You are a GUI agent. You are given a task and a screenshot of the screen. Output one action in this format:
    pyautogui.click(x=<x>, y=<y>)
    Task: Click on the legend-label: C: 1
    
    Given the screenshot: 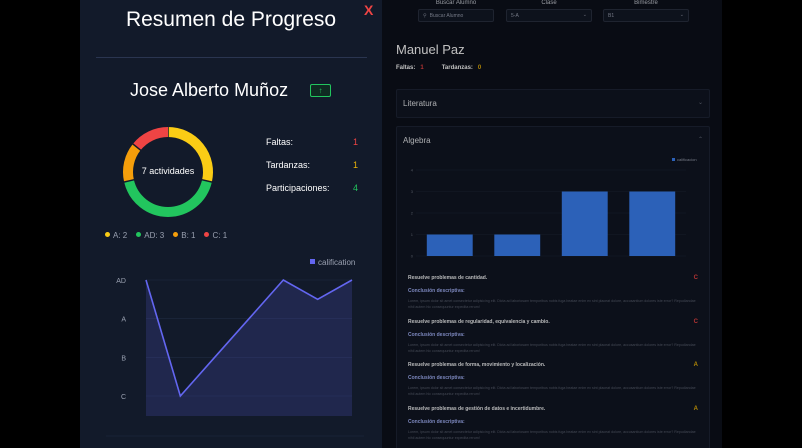 What is the action you would take?
    pyautogui.click(x=220, y=235)
    